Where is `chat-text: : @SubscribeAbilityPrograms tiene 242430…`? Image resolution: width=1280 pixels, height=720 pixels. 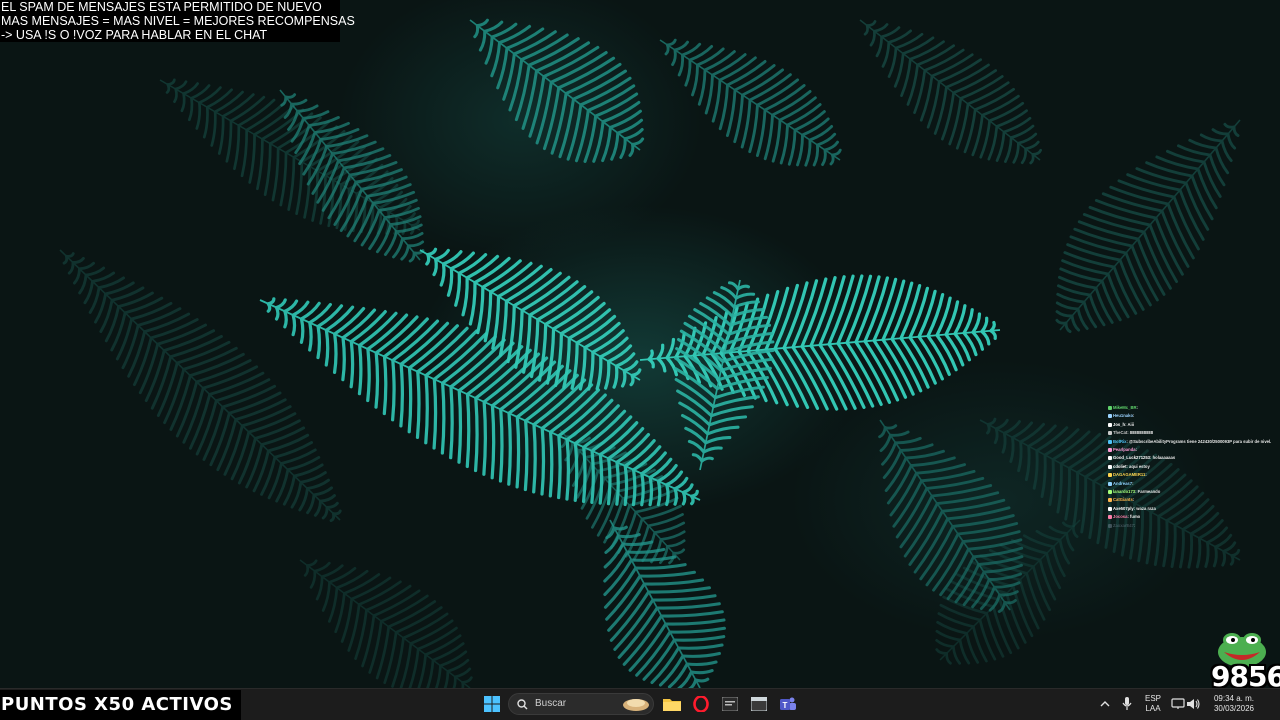 chat-text: : @SubscribeAbilityPrograms tiene 242430… is located at coordinates (1199, 441).